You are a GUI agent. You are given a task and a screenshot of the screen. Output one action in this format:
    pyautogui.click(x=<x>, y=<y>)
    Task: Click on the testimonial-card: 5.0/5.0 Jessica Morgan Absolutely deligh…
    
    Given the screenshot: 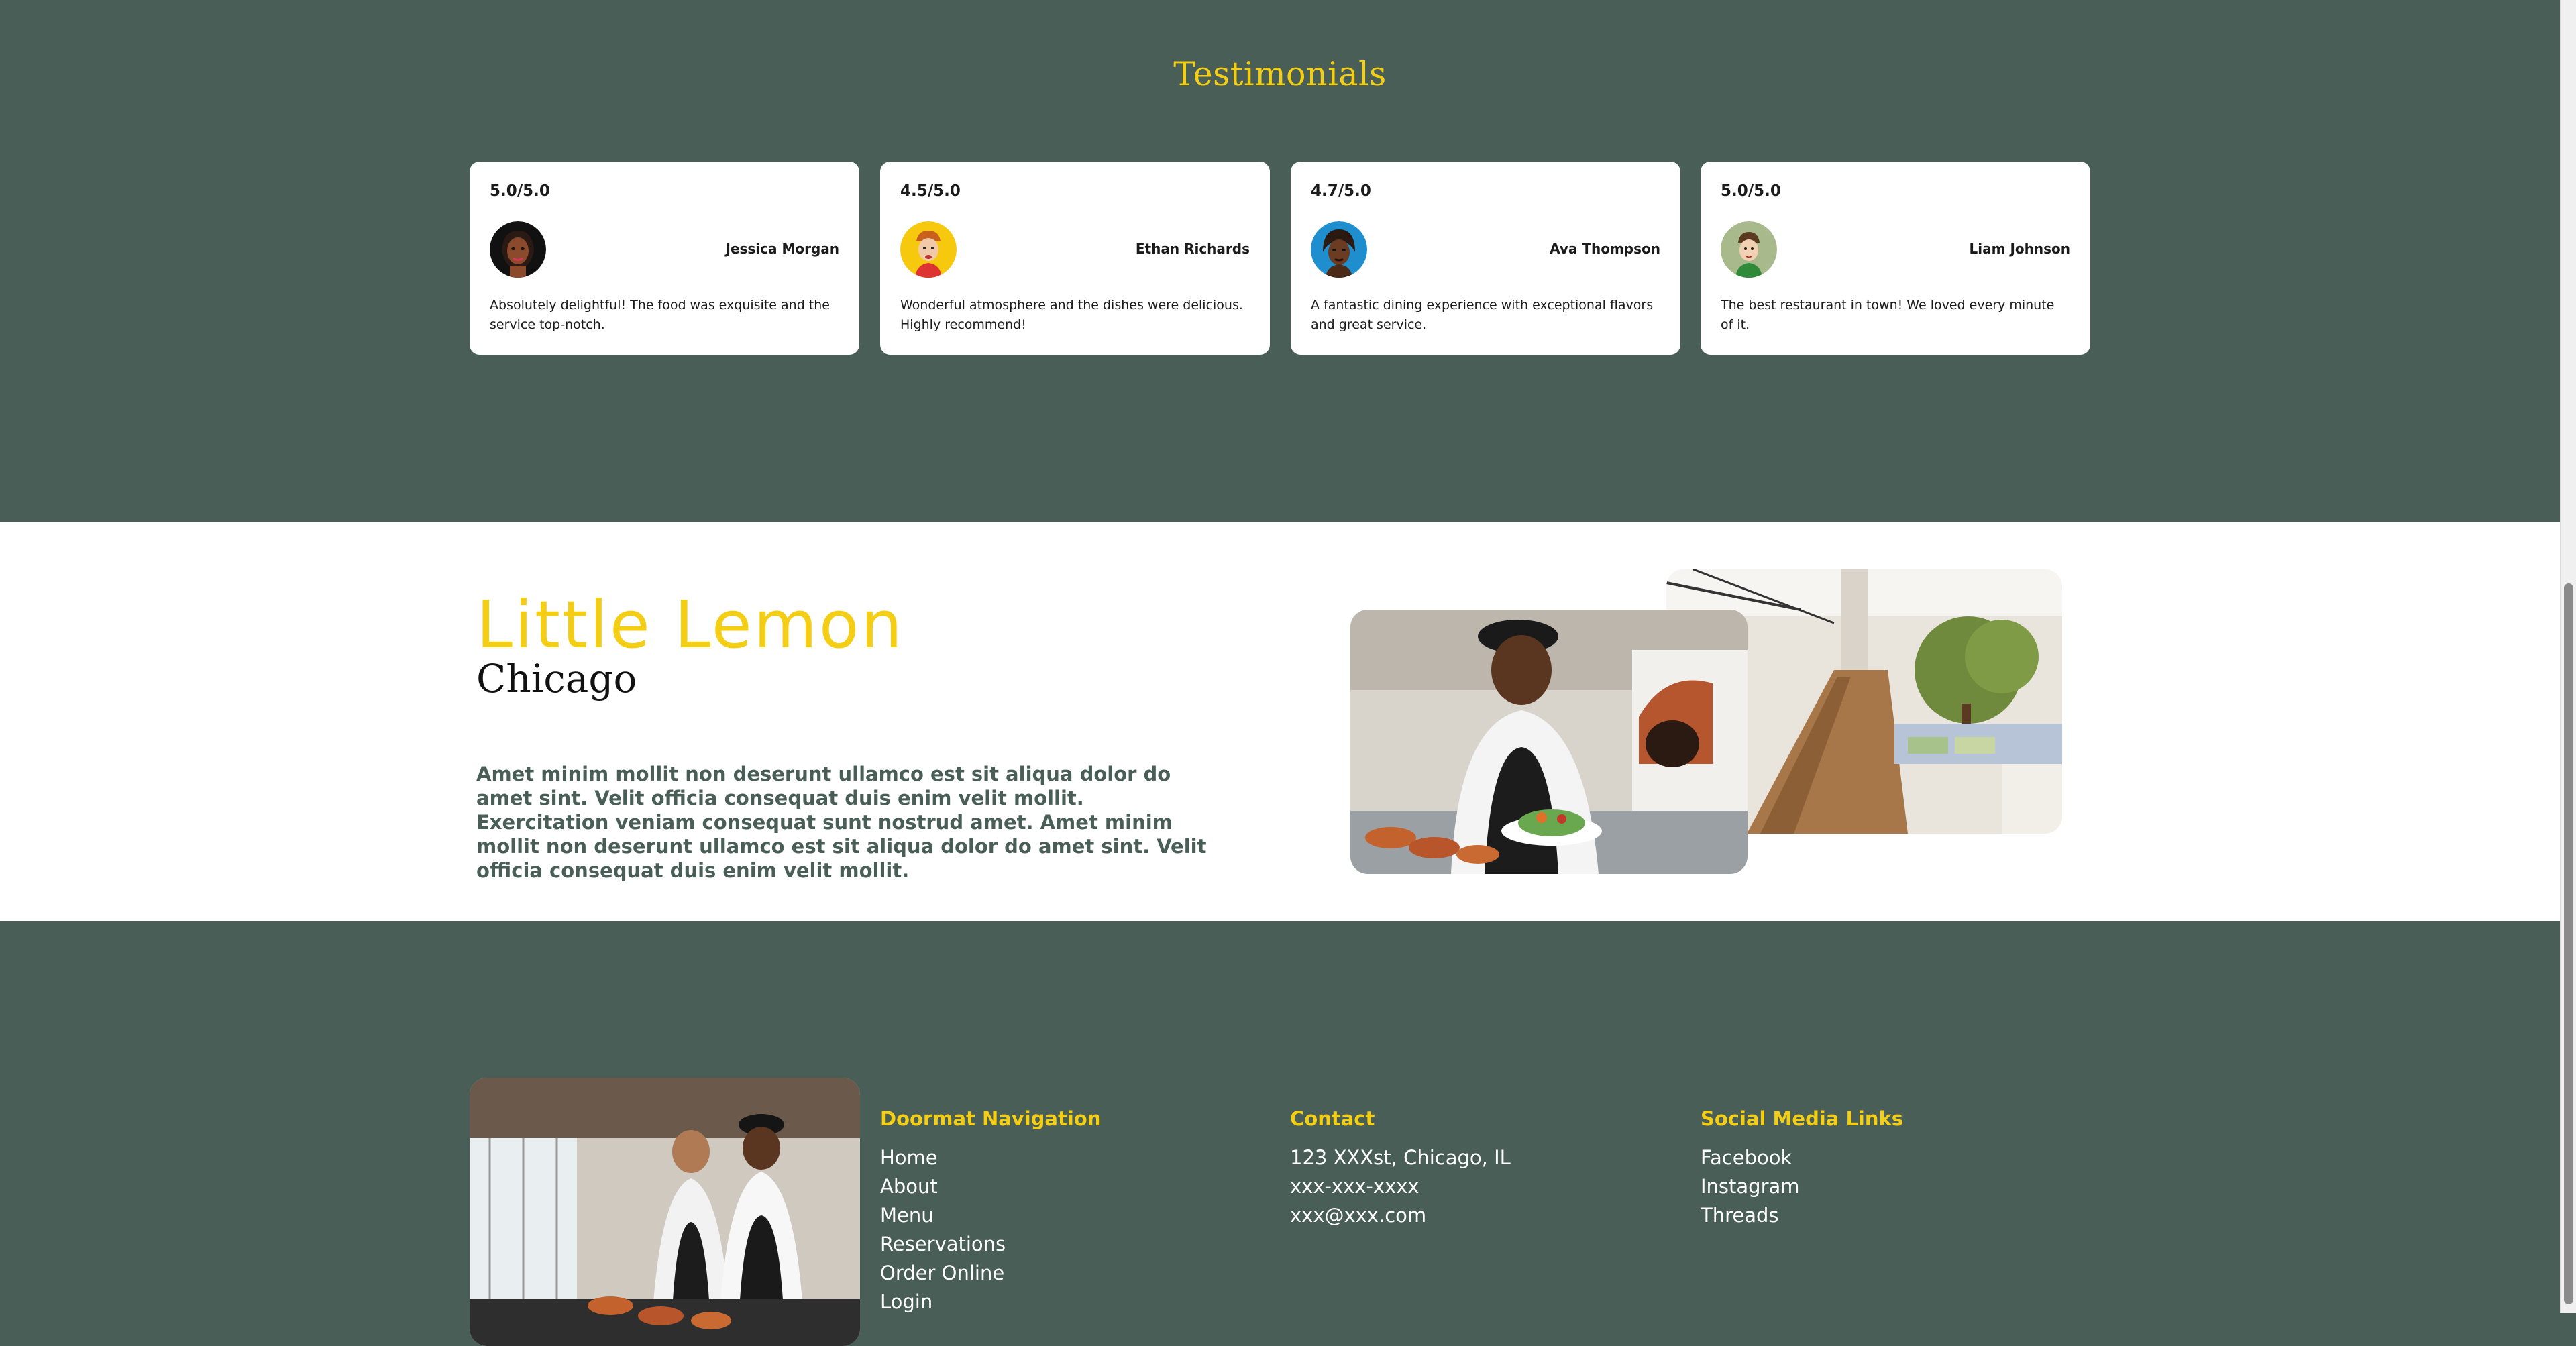 What is the action you would take?
    pyautogui.click(x=664, y=258)
    